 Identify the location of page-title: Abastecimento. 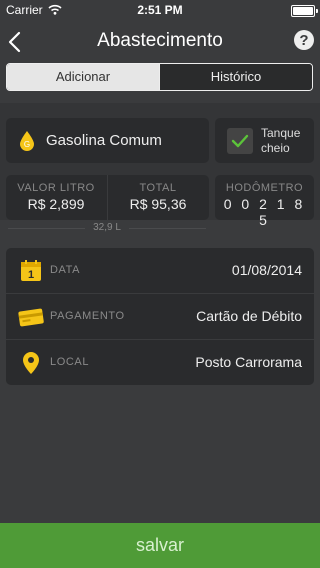
(160, 40).